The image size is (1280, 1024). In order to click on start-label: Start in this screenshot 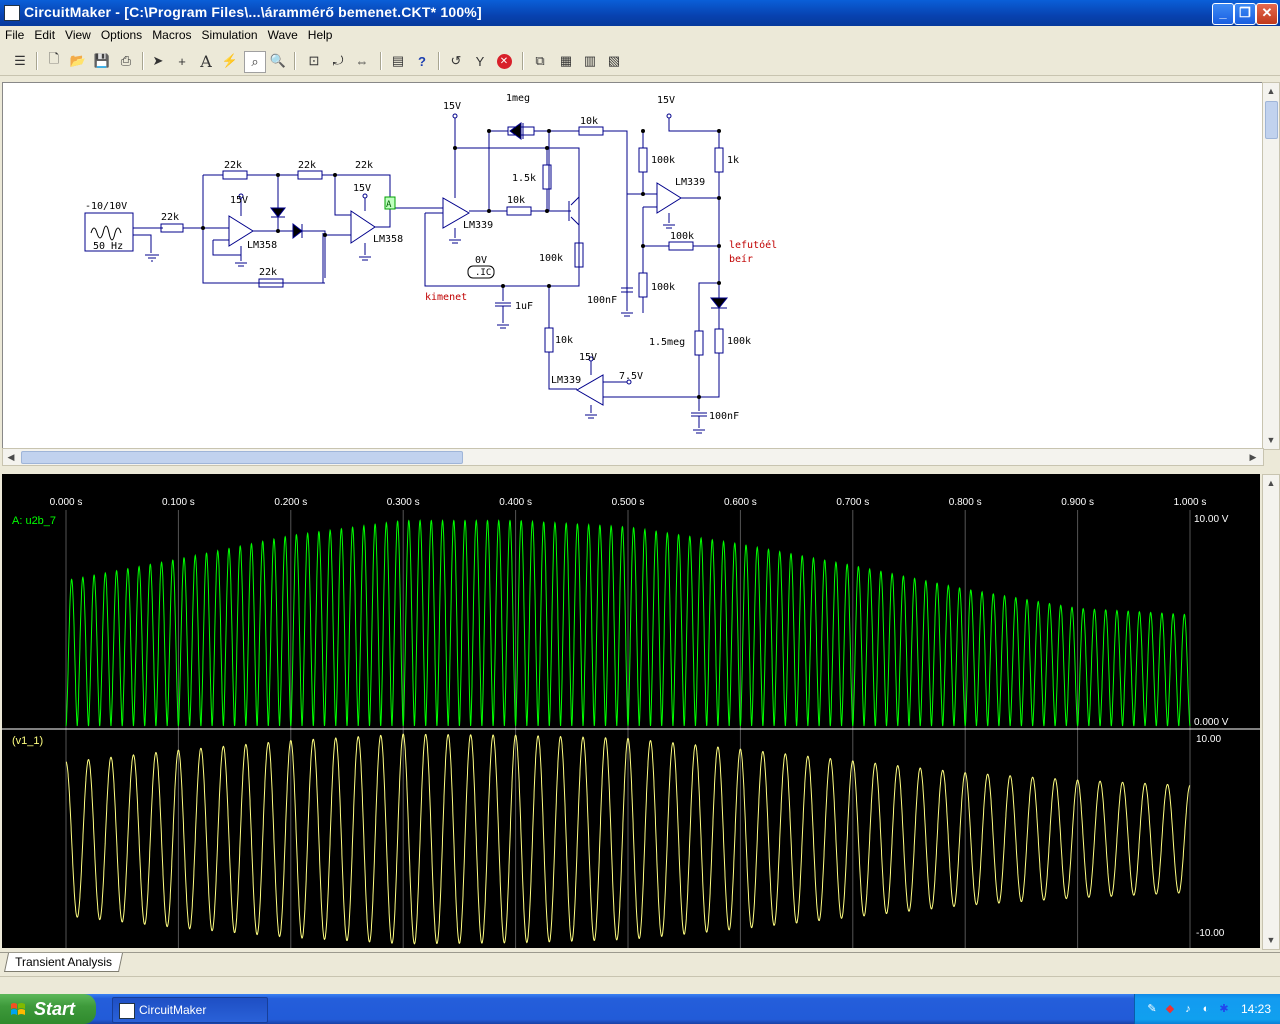, I will do `click(55, 1009)`.